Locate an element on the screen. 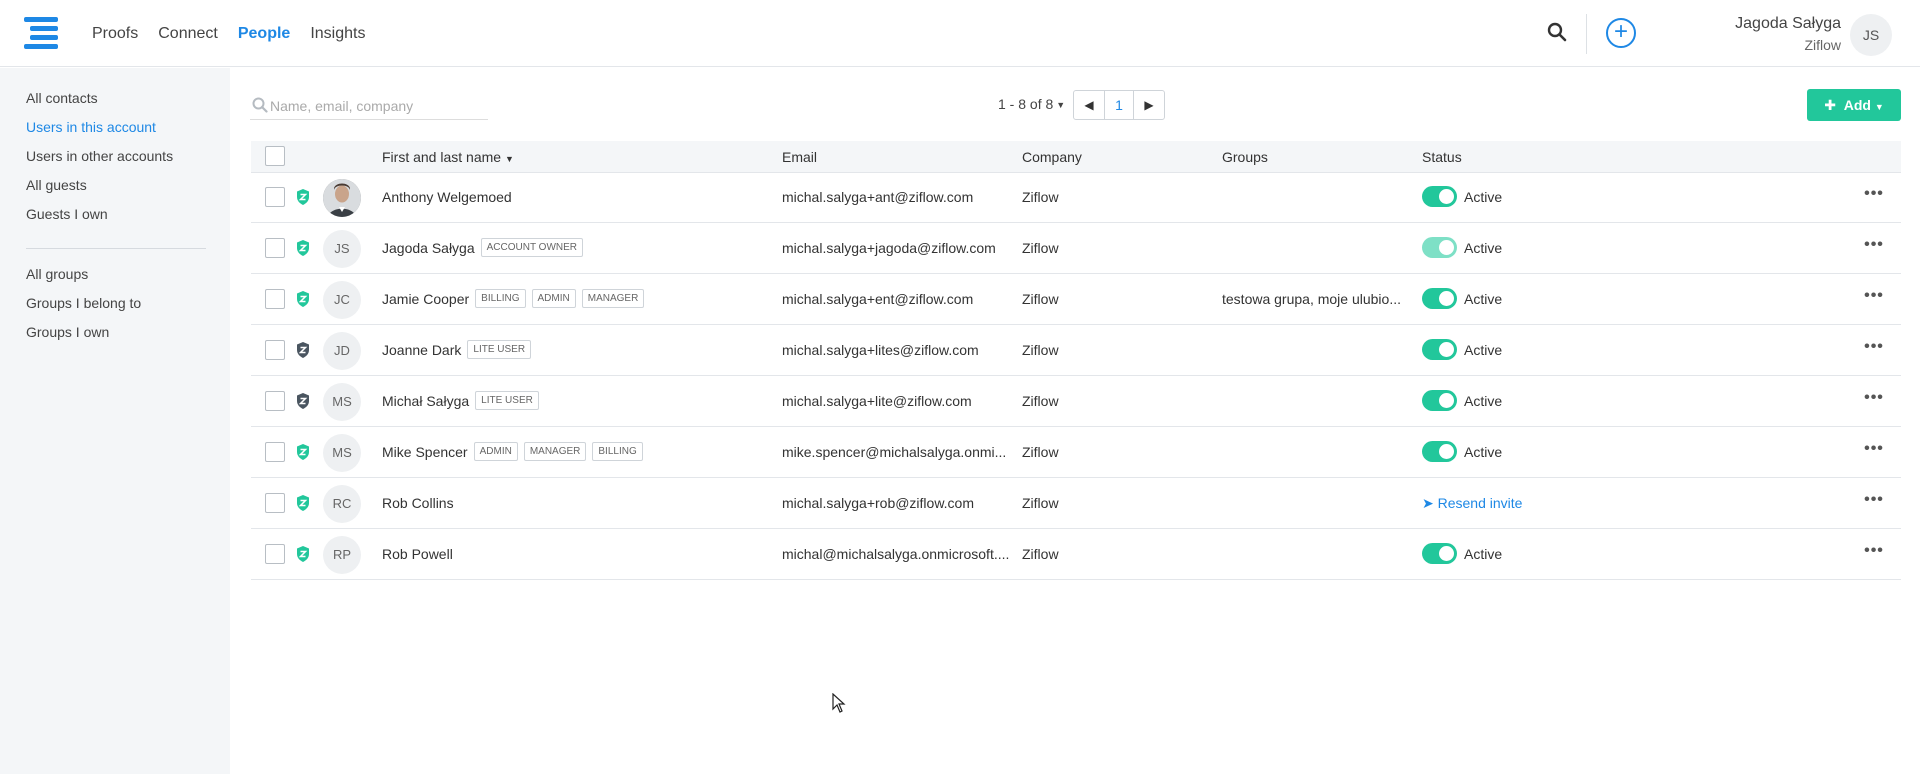 Image resolution: width=1920 pixels, height=774 pixels. add-button: ✚ Add ▼ is located at coordinates (1854, 105).